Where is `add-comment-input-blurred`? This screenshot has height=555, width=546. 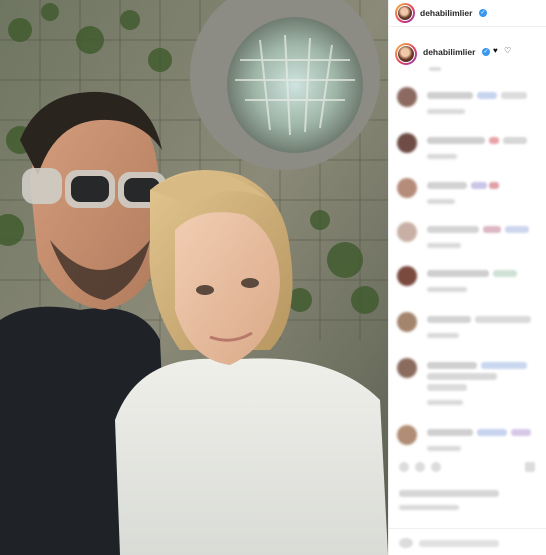 add-comment-input-blurred is located at coordinates (459, 543).